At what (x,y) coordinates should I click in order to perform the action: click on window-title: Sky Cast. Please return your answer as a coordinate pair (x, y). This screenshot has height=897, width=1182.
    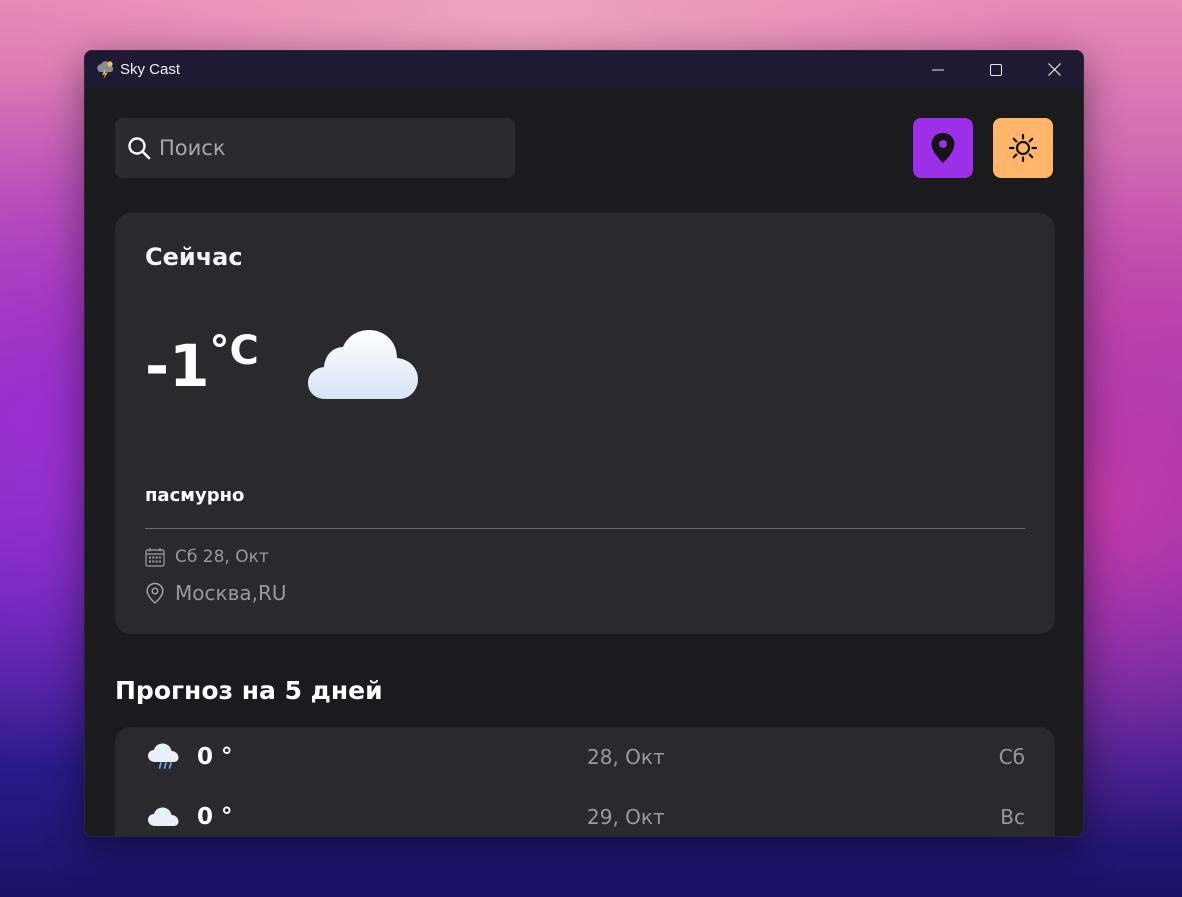
    Looking at the image, I should click on (150, 69).